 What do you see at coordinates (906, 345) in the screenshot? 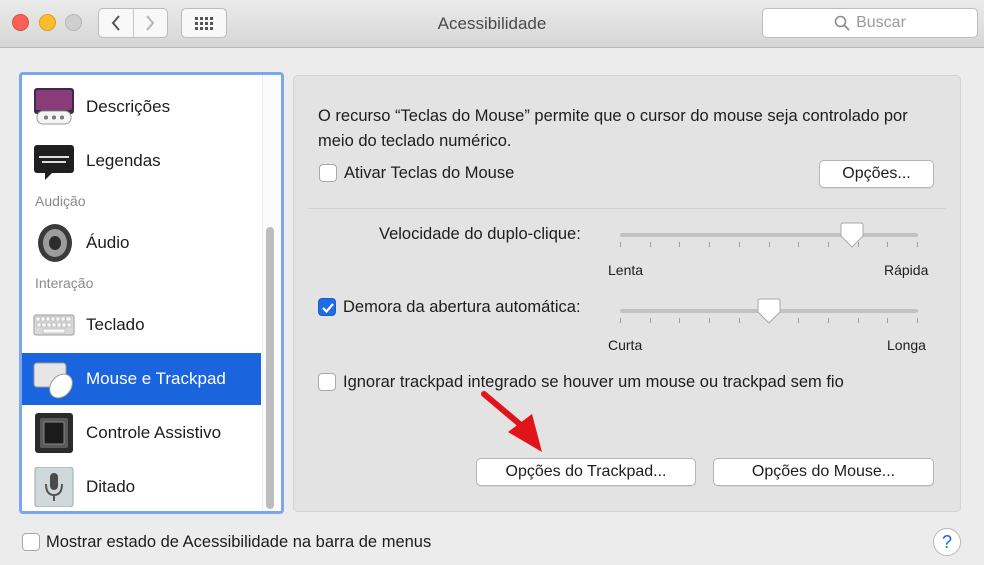
I see `spring-loading-max-label: Longa` at bounding box center [906, 345].